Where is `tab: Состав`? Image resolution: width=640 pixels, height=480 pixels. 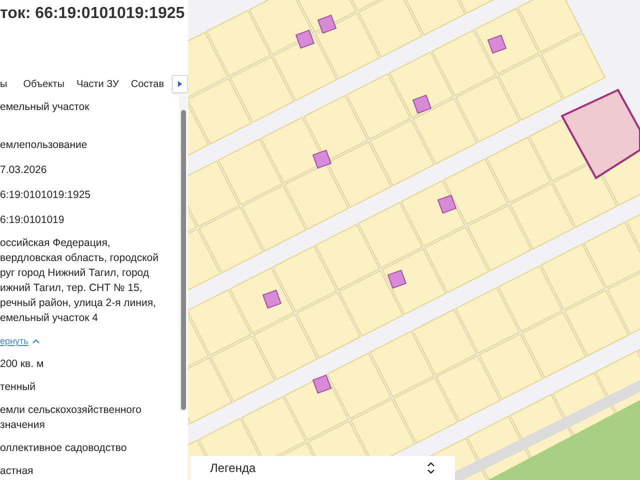 tab: Состав is located at coordinates (147, 84).